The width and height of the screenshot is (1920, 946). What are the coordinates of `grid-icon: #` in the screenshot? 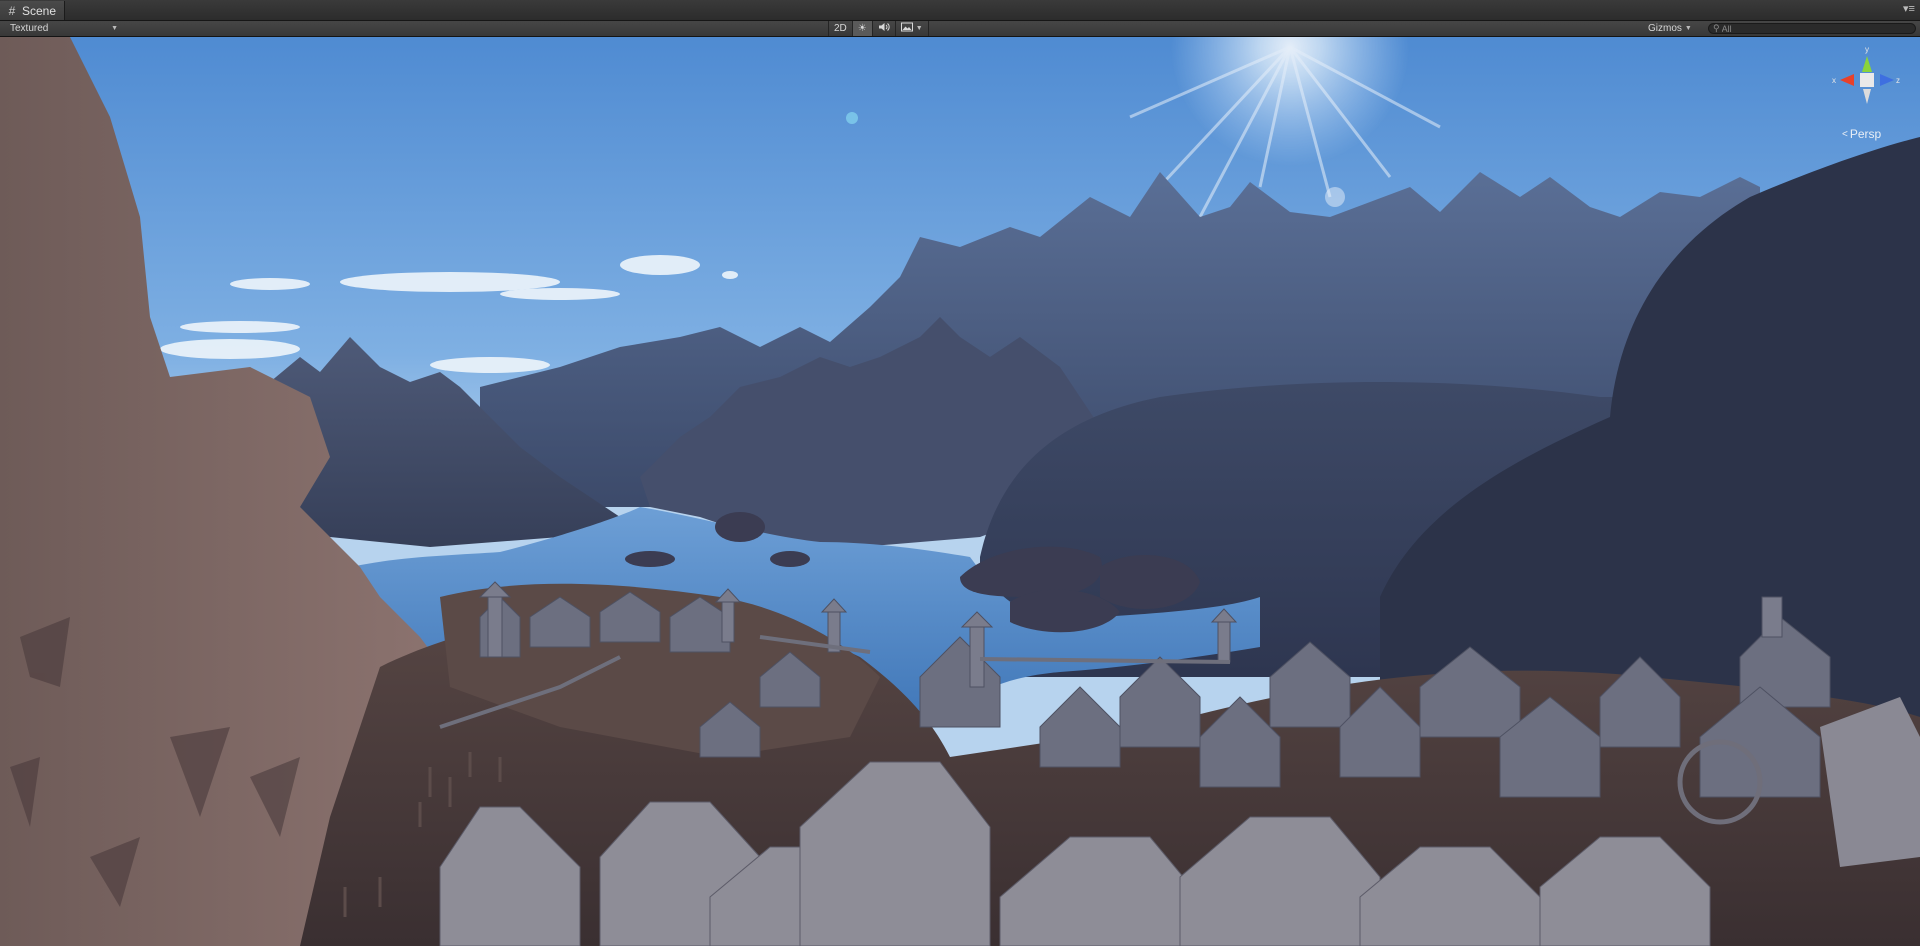 It's located at (12, 10).